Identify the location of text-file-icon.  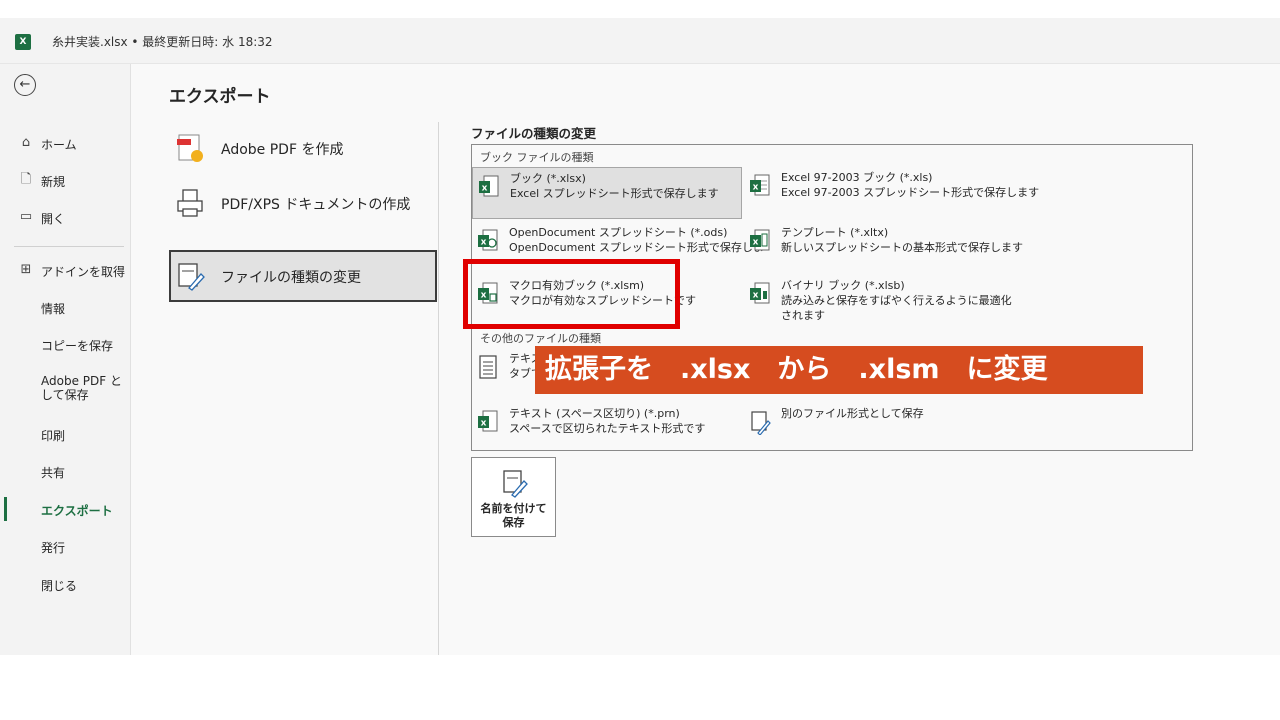
(488, 367).